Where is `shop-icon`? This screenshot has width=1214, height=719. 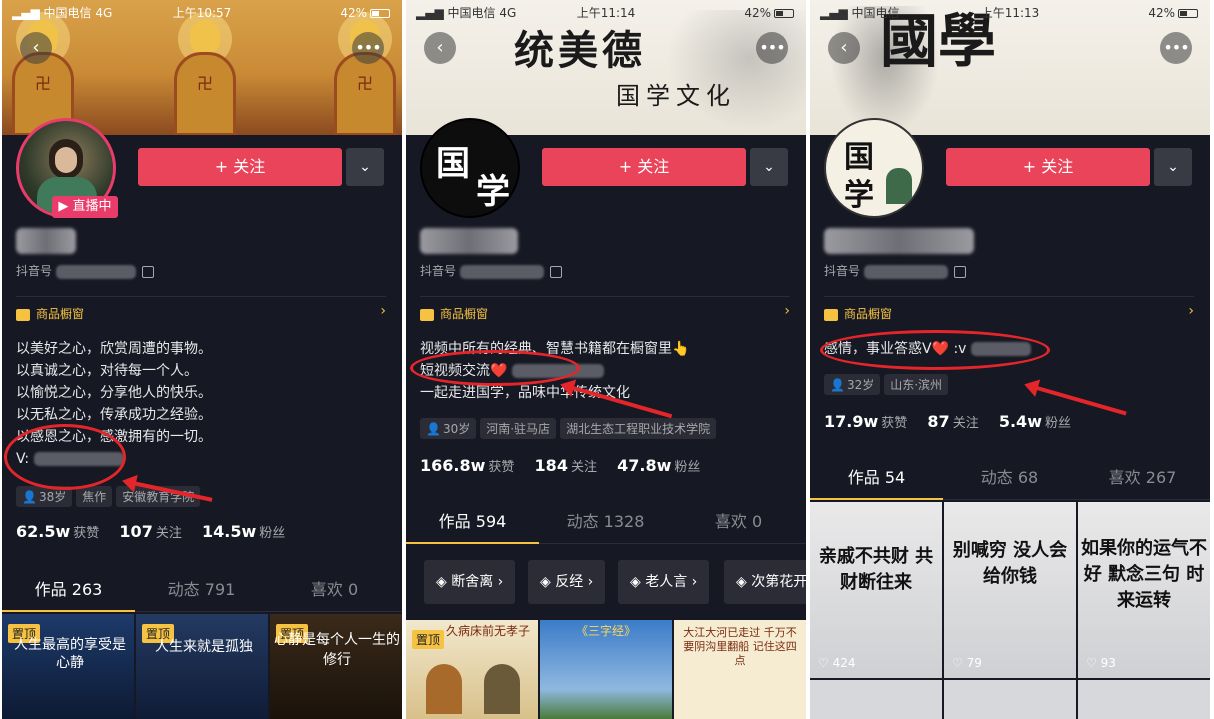
shop-icon is located at coordinates (427, 314).